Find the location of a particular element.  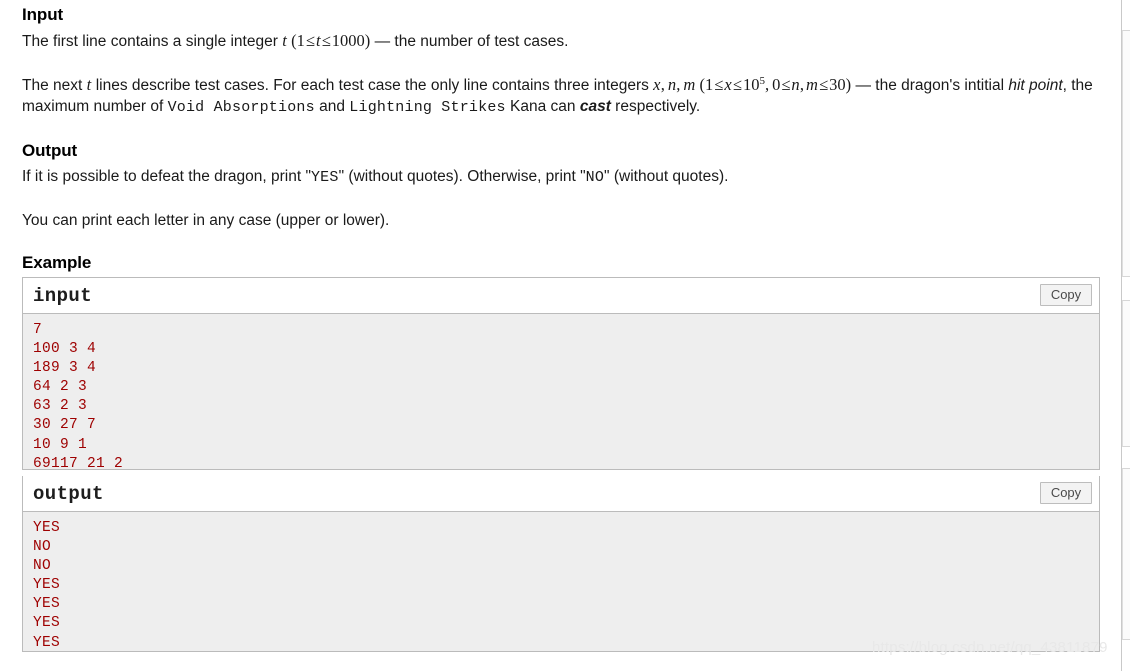

input-p2-s7: respectively. is located at coordinates (655, 106).